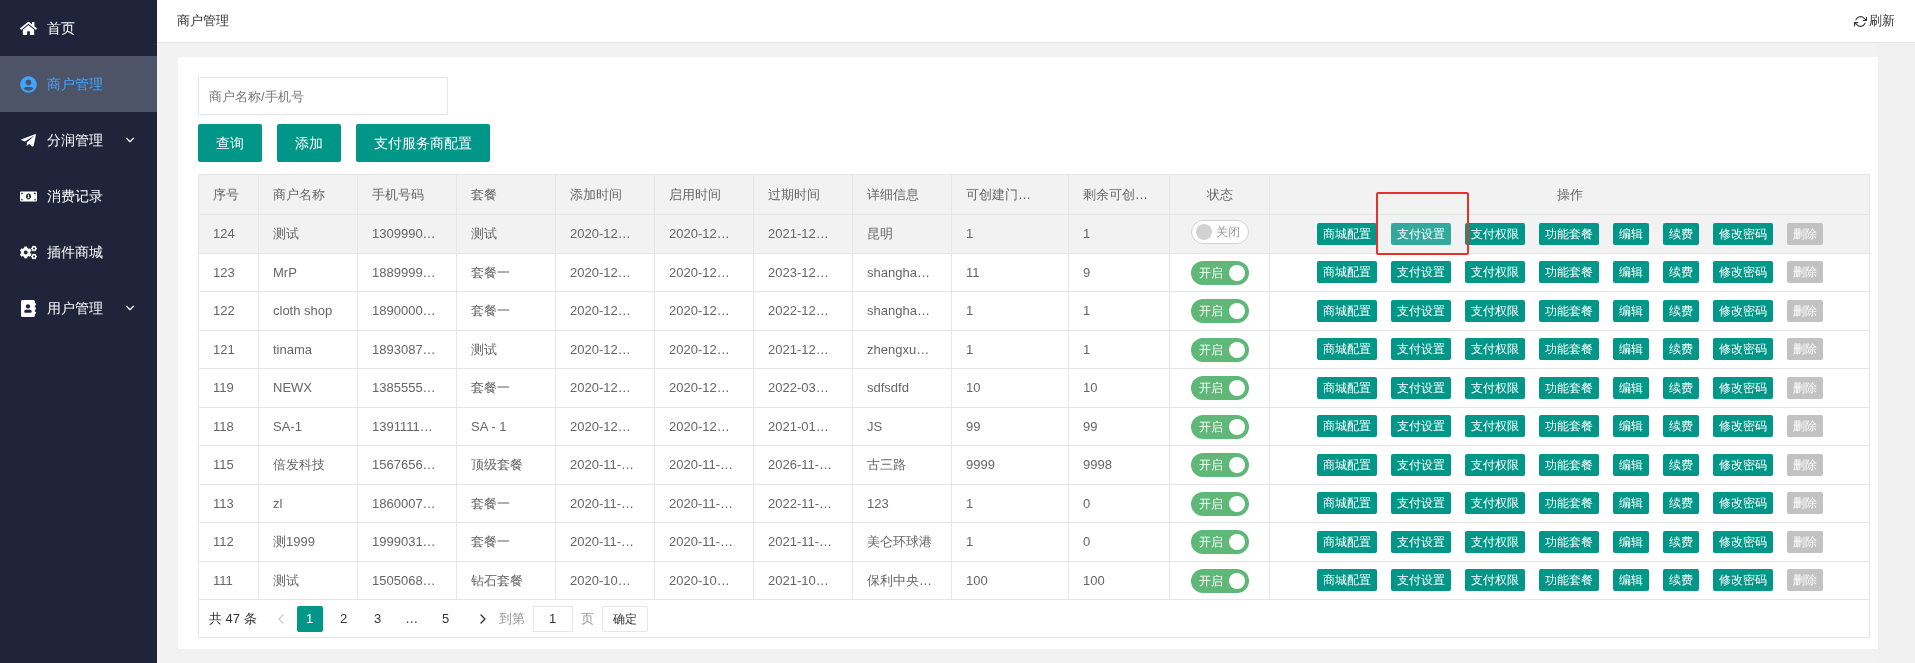 This screenshot has width=1915, height=663. What do you see at coordinates (78, 308) in the screenshot?
I see `sidebar-item: 用户管理` at bounding box center [78, 308].